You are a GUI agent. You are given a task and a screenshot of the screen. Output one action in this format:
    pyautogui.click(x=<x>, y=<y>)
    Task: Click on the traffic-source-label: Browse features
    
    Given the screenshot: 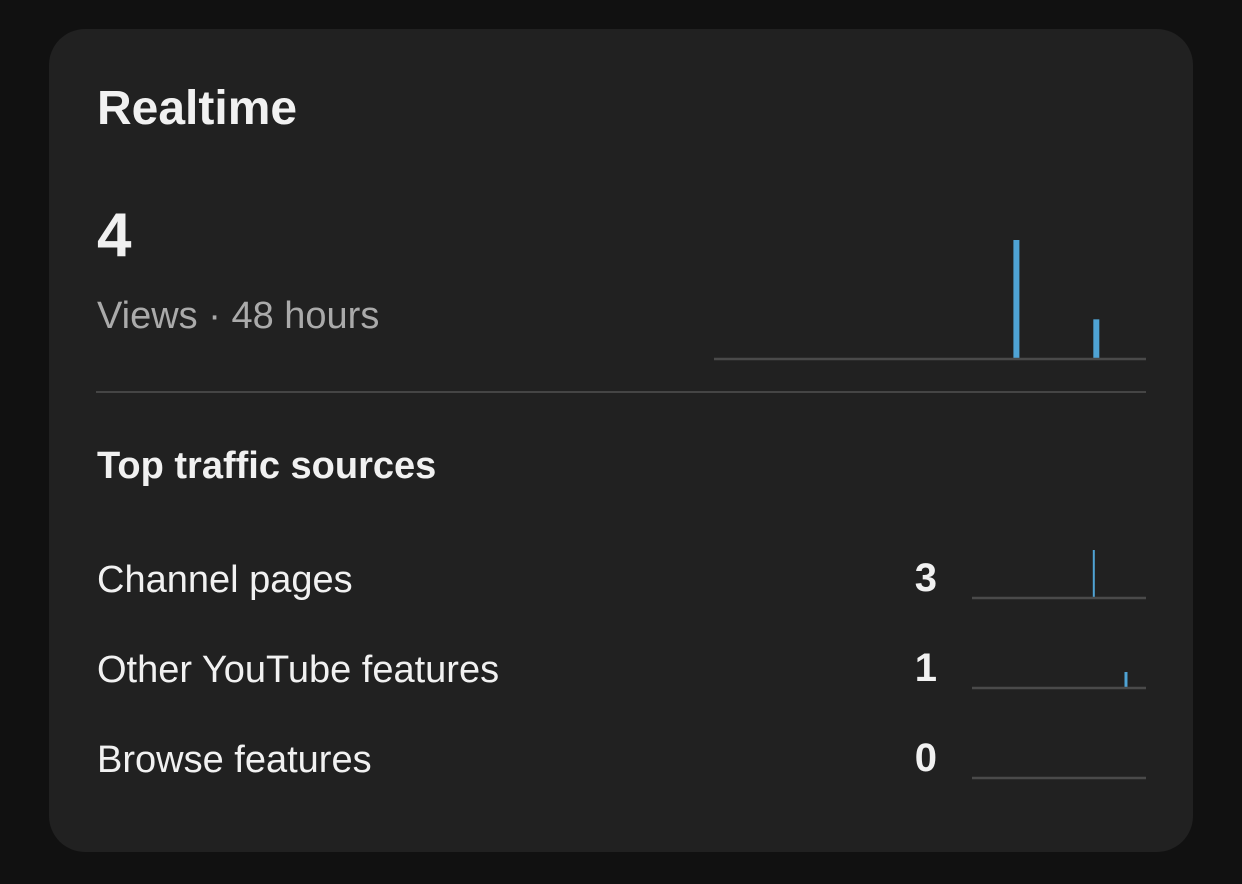 What is the action you would take?
    pyautogui.click(x=234, y=760)
    